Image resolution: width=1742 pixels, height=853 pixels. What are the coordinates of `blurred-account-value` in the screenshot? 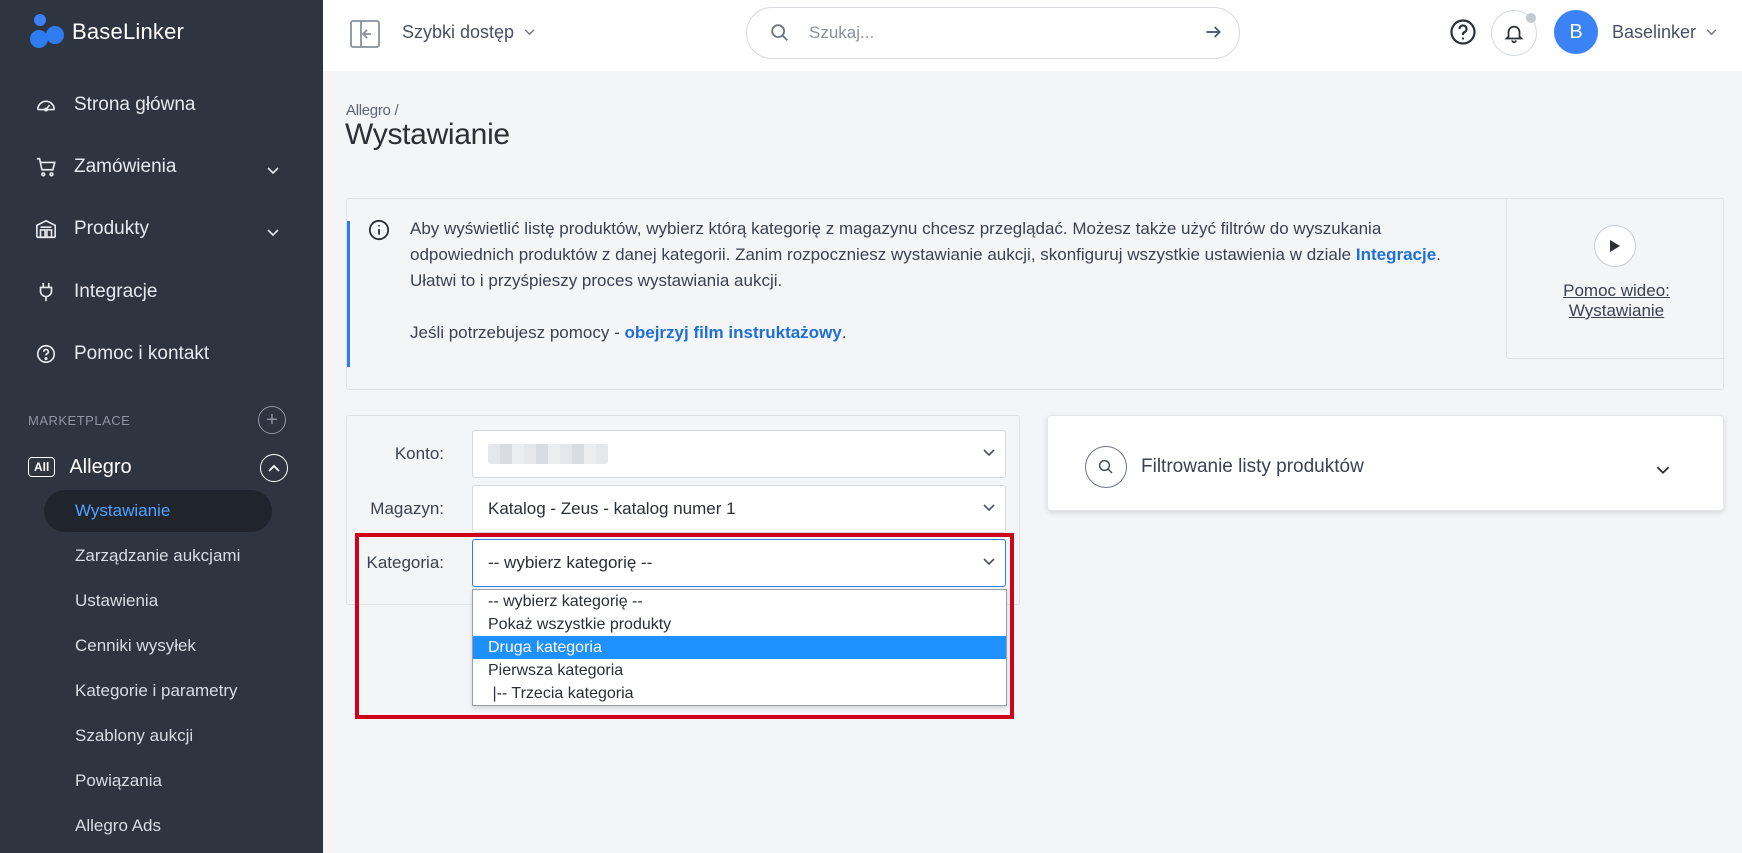 It's located at (548, 454).